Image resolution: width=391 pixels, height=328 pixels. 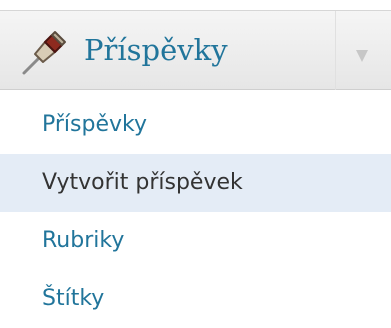 I want to click on menu-toggle-button, so click(x=363, y=50).